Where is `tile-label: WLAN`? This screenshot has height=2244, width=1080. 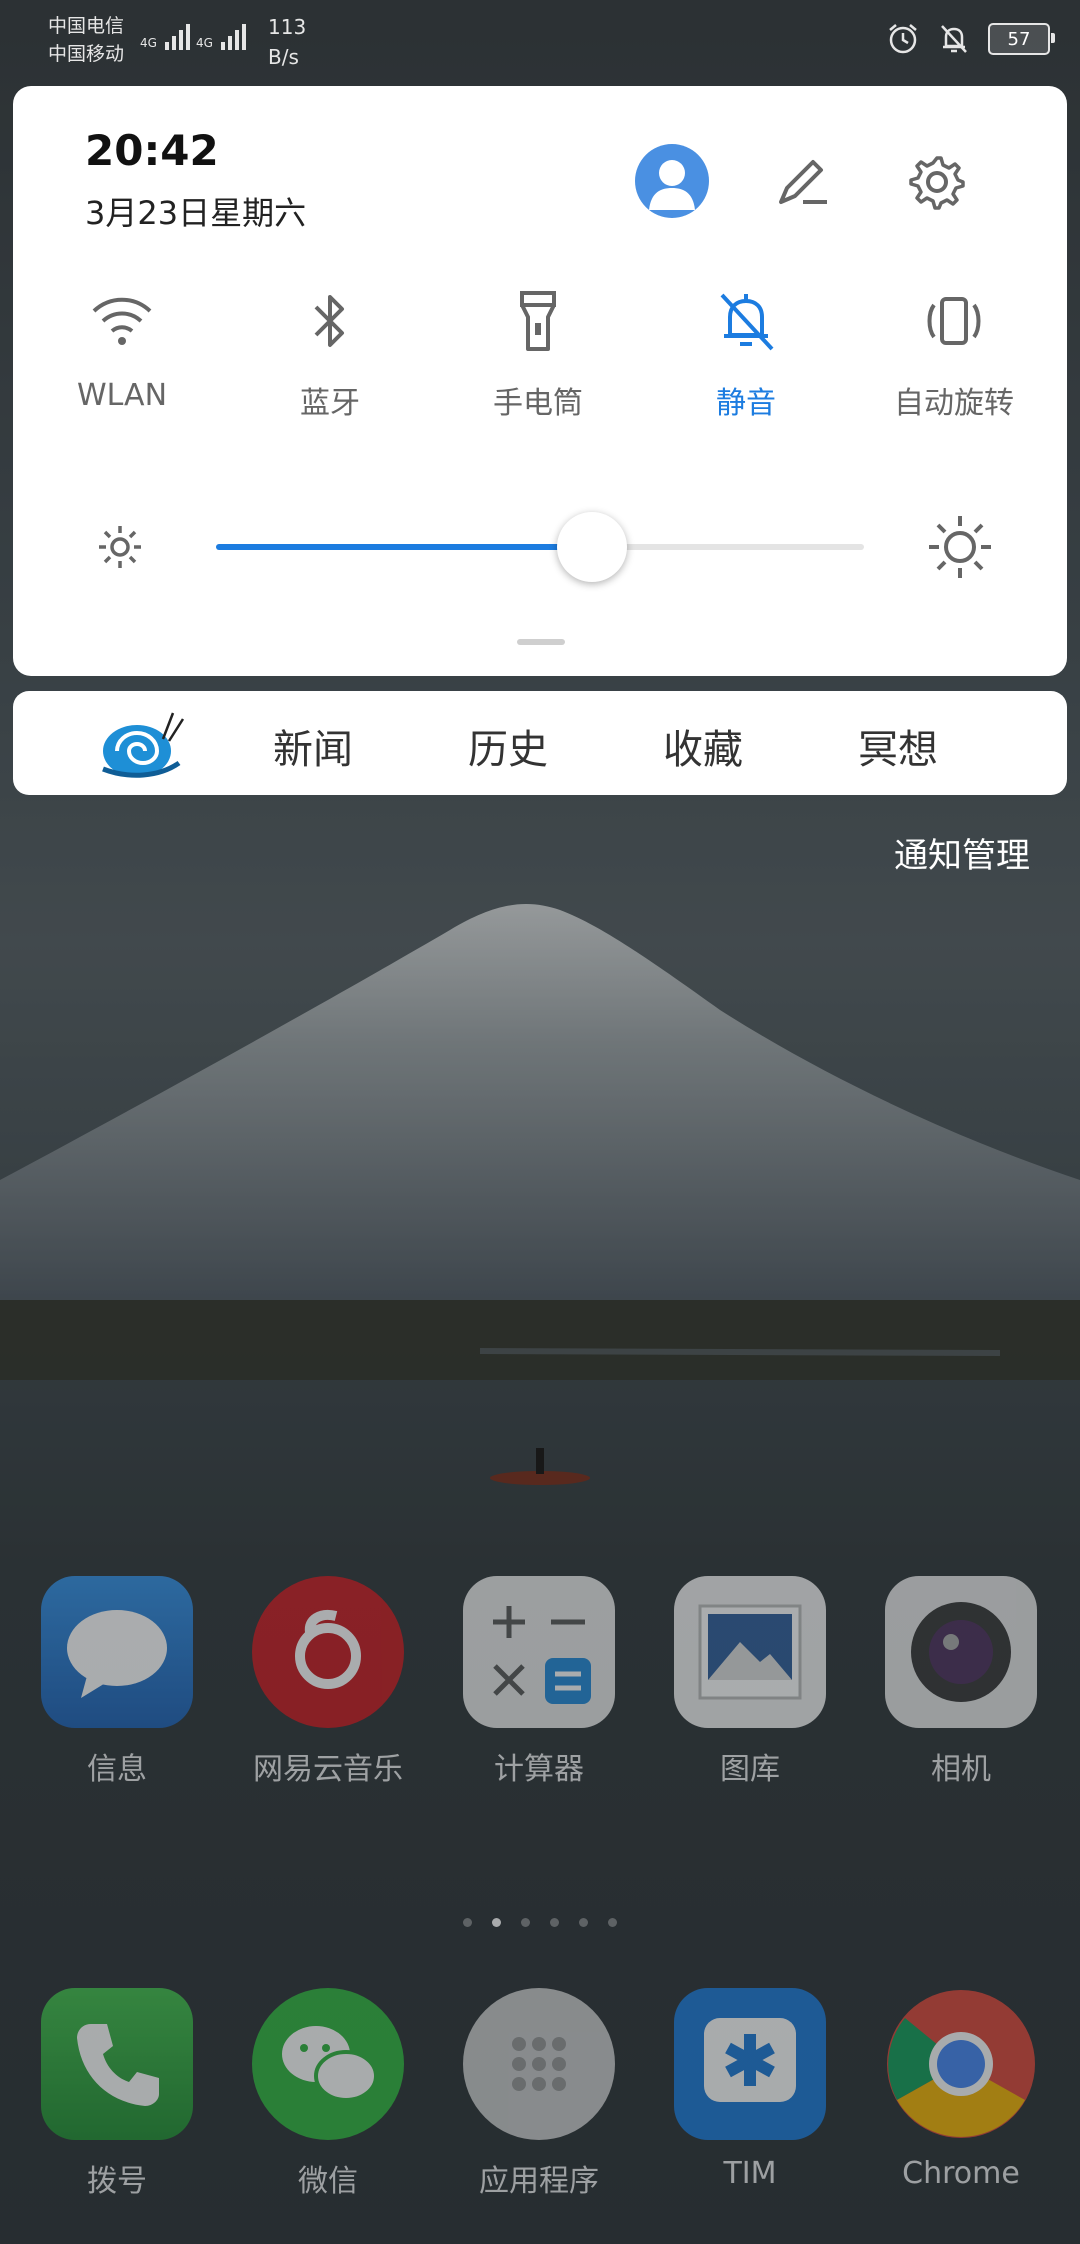 tile-label: WLAN is located at coordinates (122, 395).